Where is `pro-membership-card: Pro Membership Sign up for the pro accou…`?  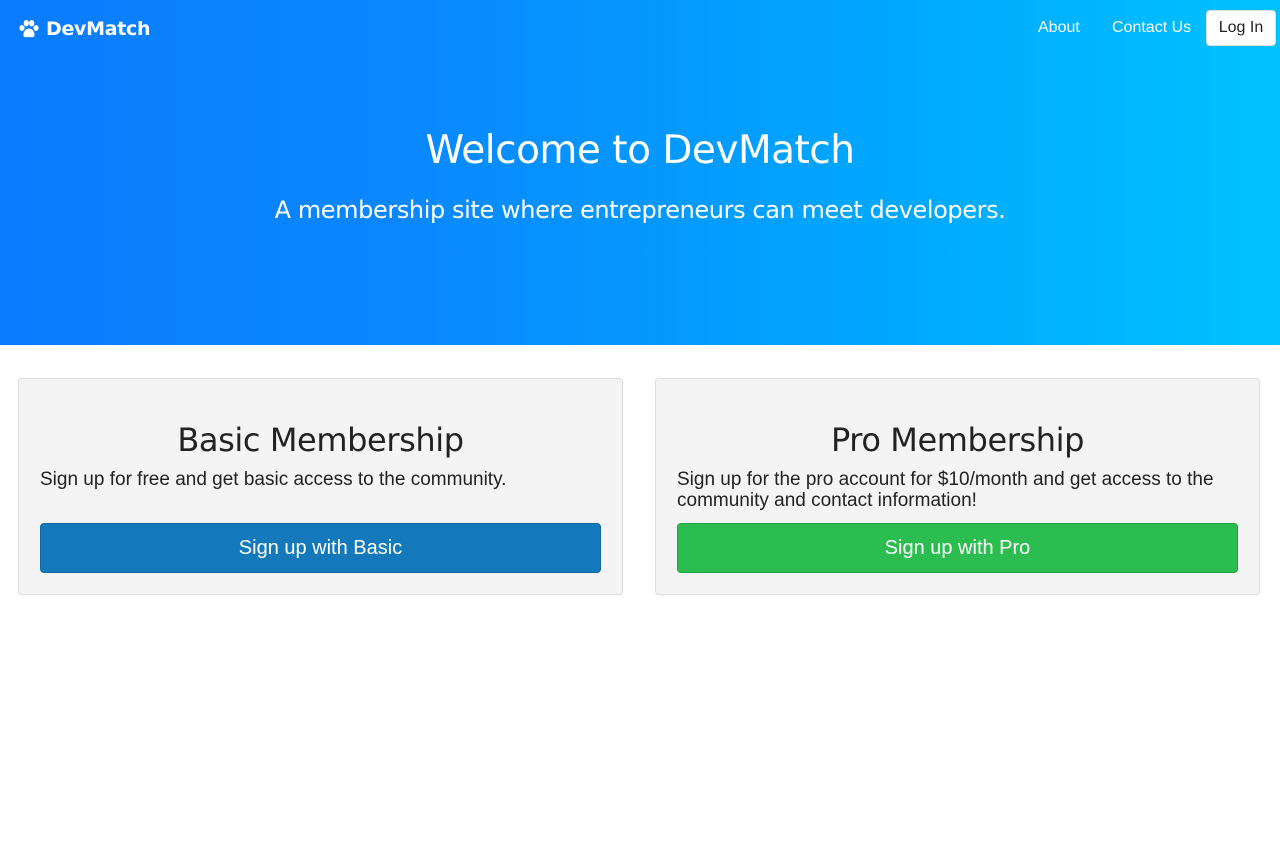
pro-membership-card: Pro Membership Sign up for the pro accou… is located at coordinates (957, 486).